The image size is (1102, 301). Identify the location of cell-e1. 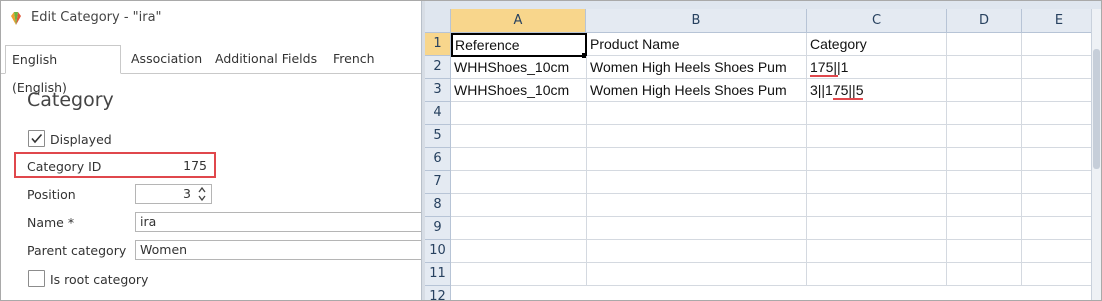
(1059, 44).